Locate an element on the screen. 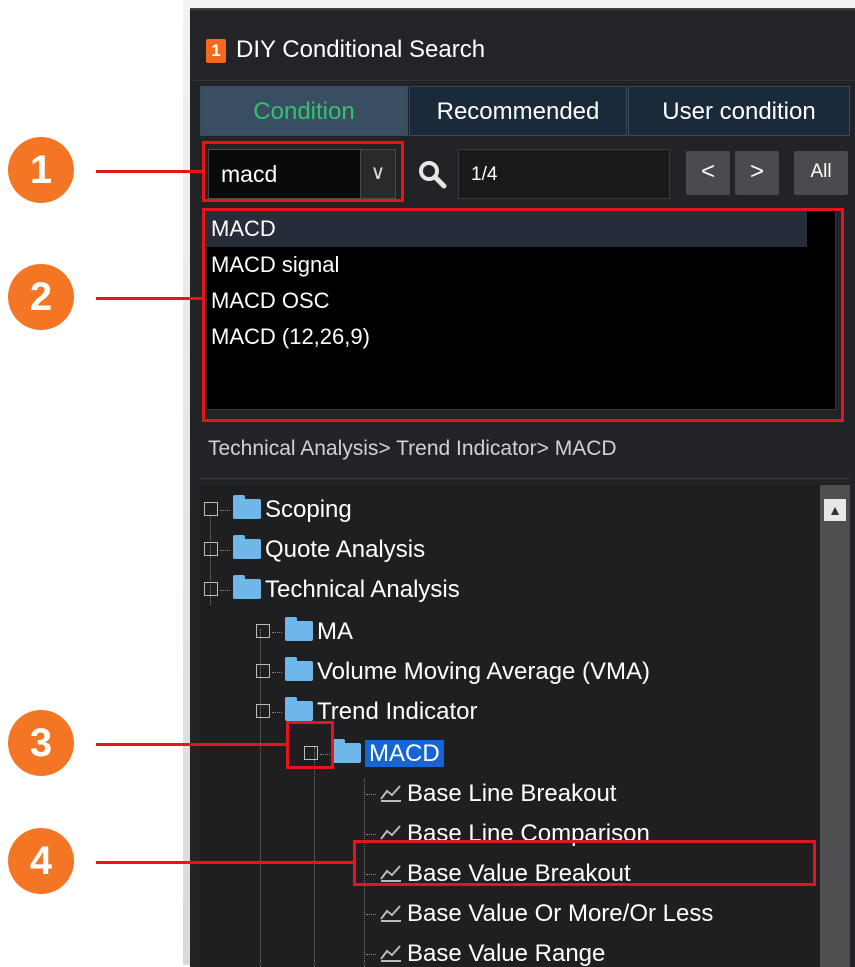 The height and width of the screenshot is (967, 855). next-result-button: > is located at coordinates (757, 173).